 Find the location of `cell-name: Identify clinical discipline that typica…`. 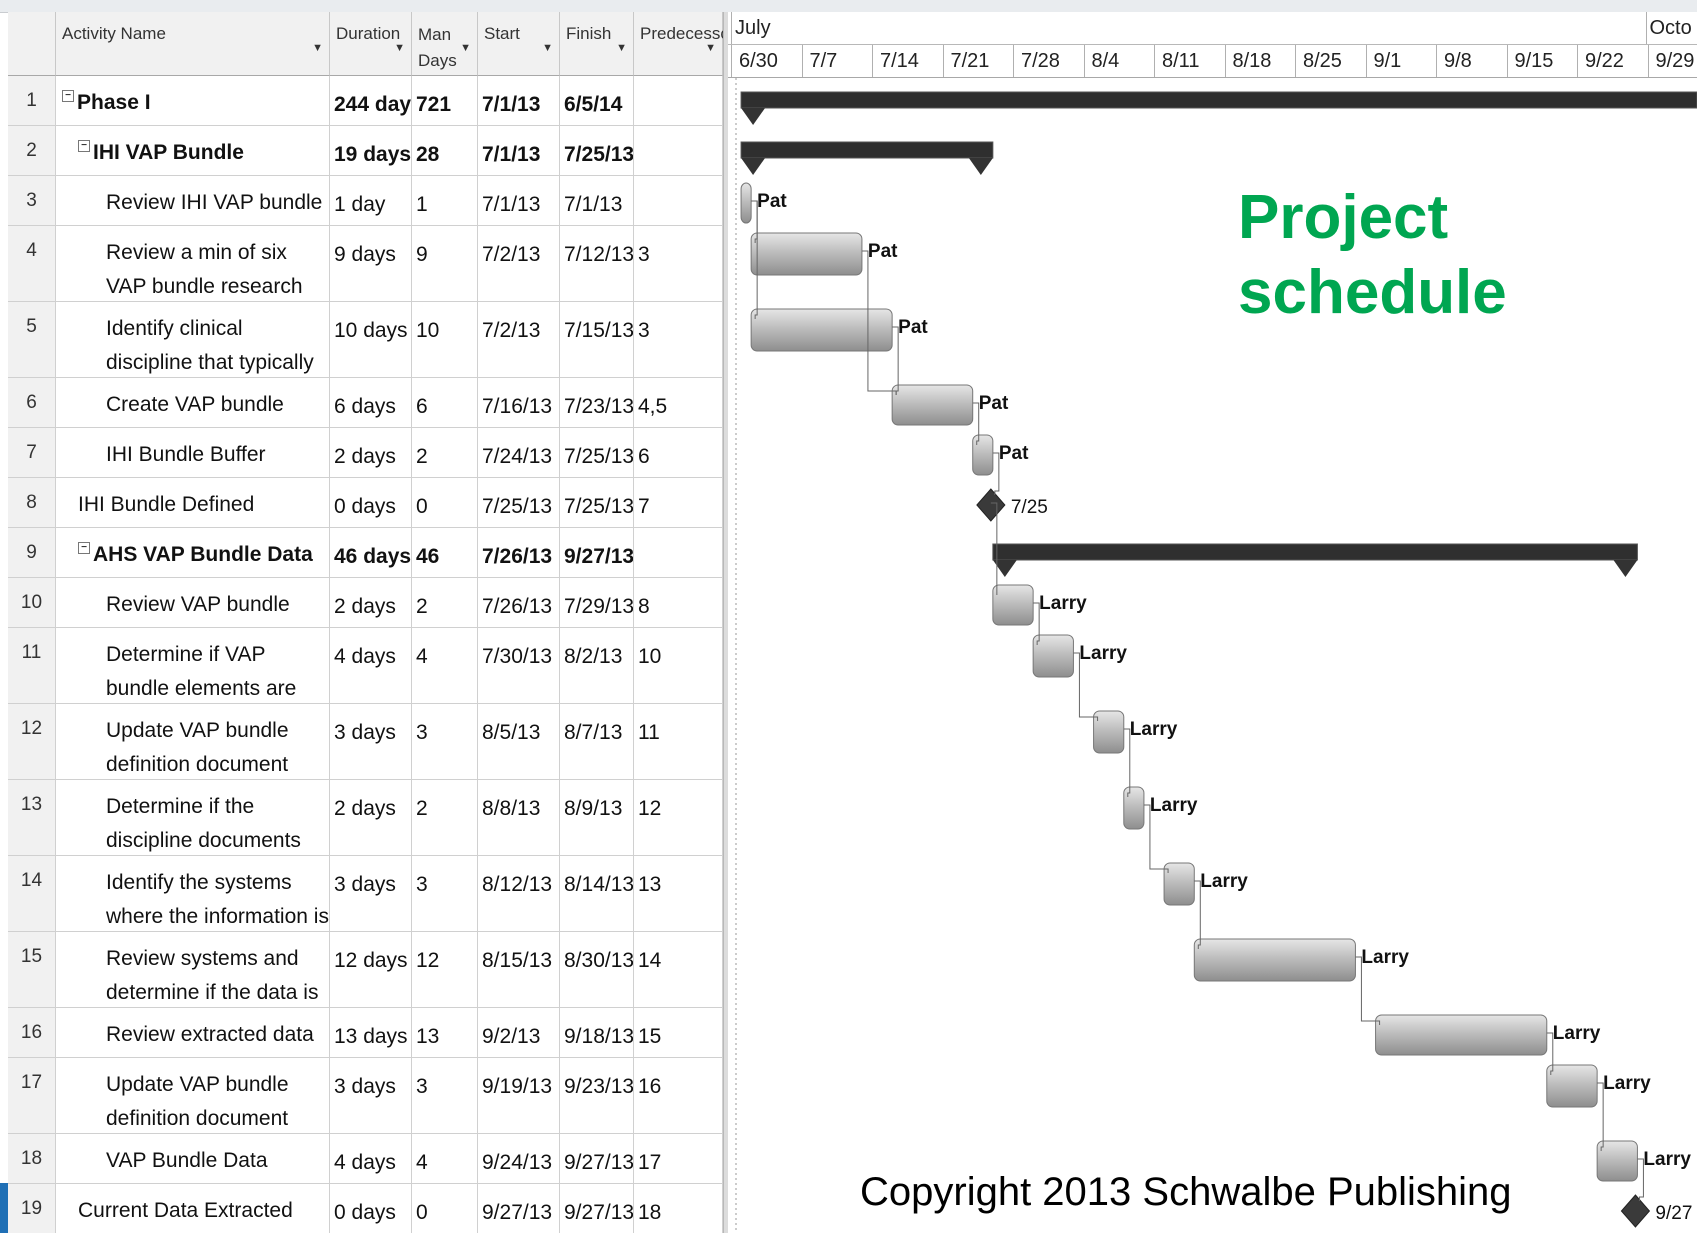

cell-name: Identify clinical discipline that typica… is located at coordinates (193, 339).